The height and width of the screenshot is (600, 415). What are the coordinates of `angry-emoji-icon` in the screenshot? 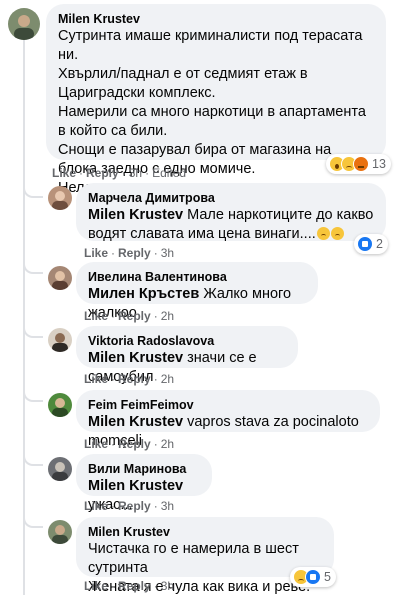 It's located at (361, 164).